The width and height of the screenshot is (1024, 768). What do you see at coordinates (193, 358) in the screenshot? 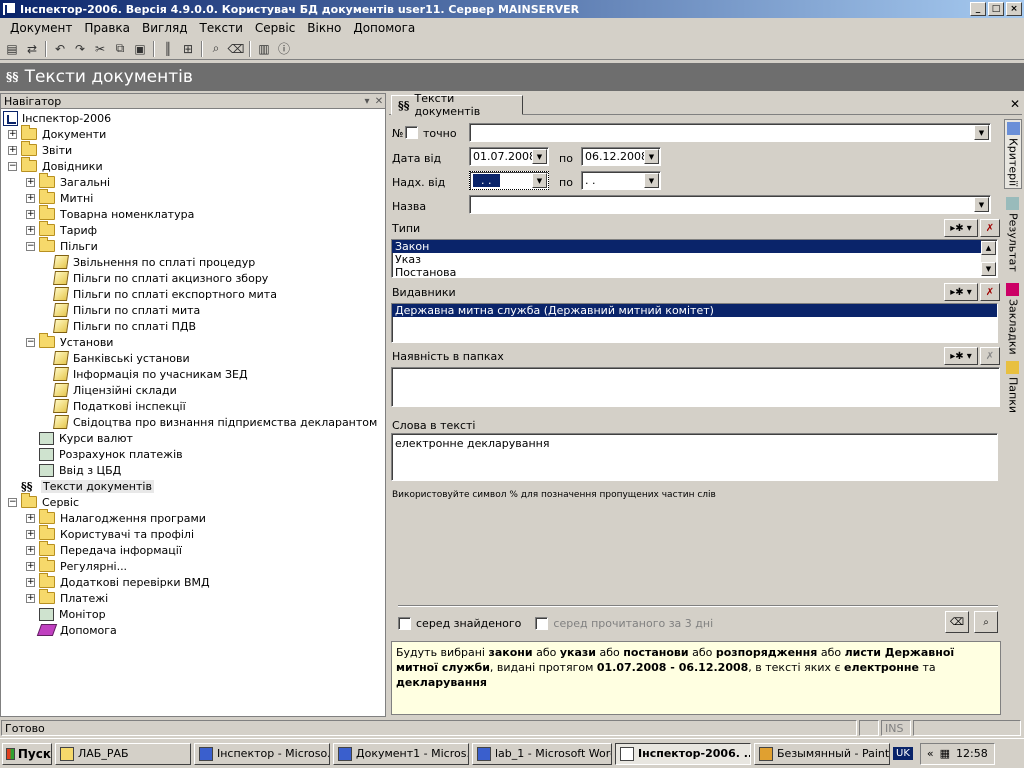
I see `tree-item: Банківські установи` at bounding box center [193, 358].